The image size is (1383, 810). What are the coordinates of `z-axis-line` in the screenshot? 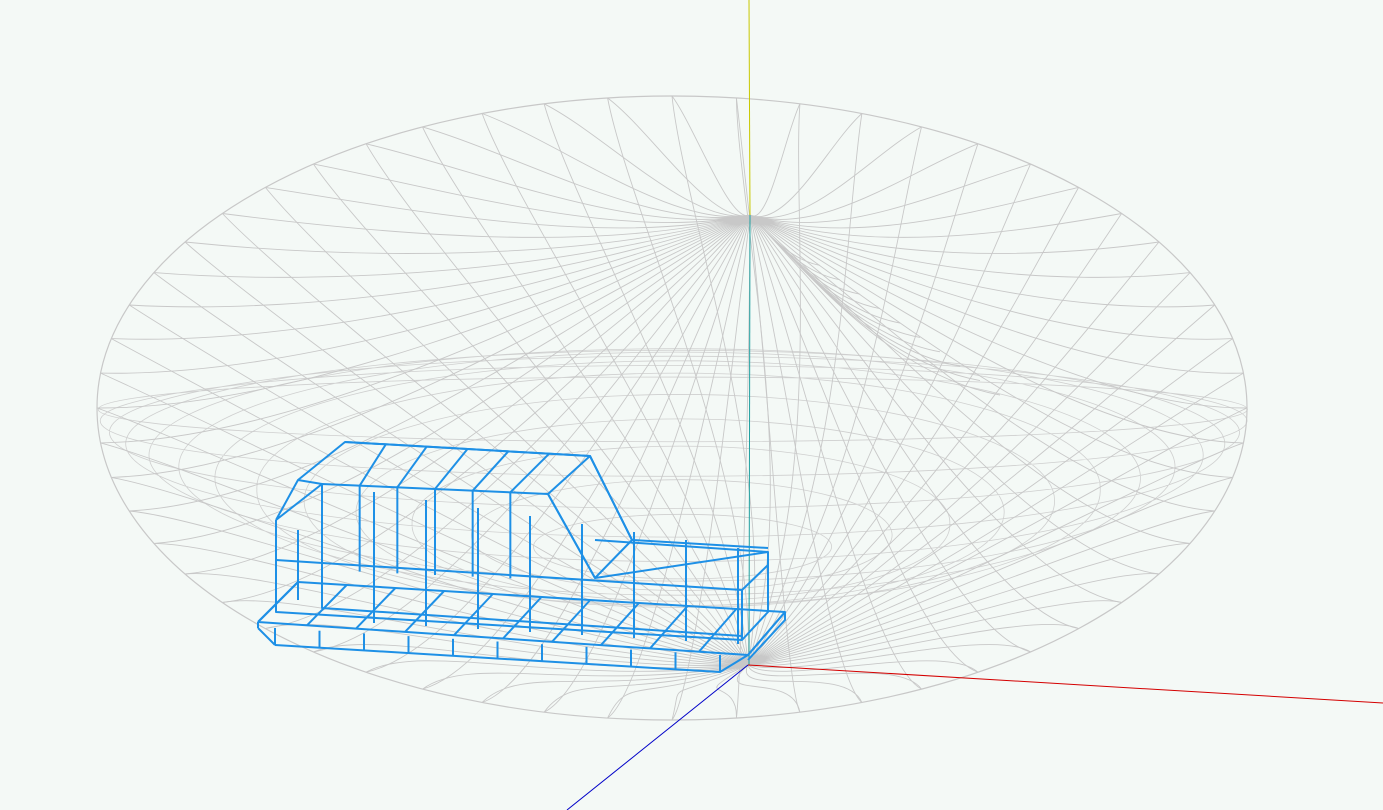 It's located at (657, 737).